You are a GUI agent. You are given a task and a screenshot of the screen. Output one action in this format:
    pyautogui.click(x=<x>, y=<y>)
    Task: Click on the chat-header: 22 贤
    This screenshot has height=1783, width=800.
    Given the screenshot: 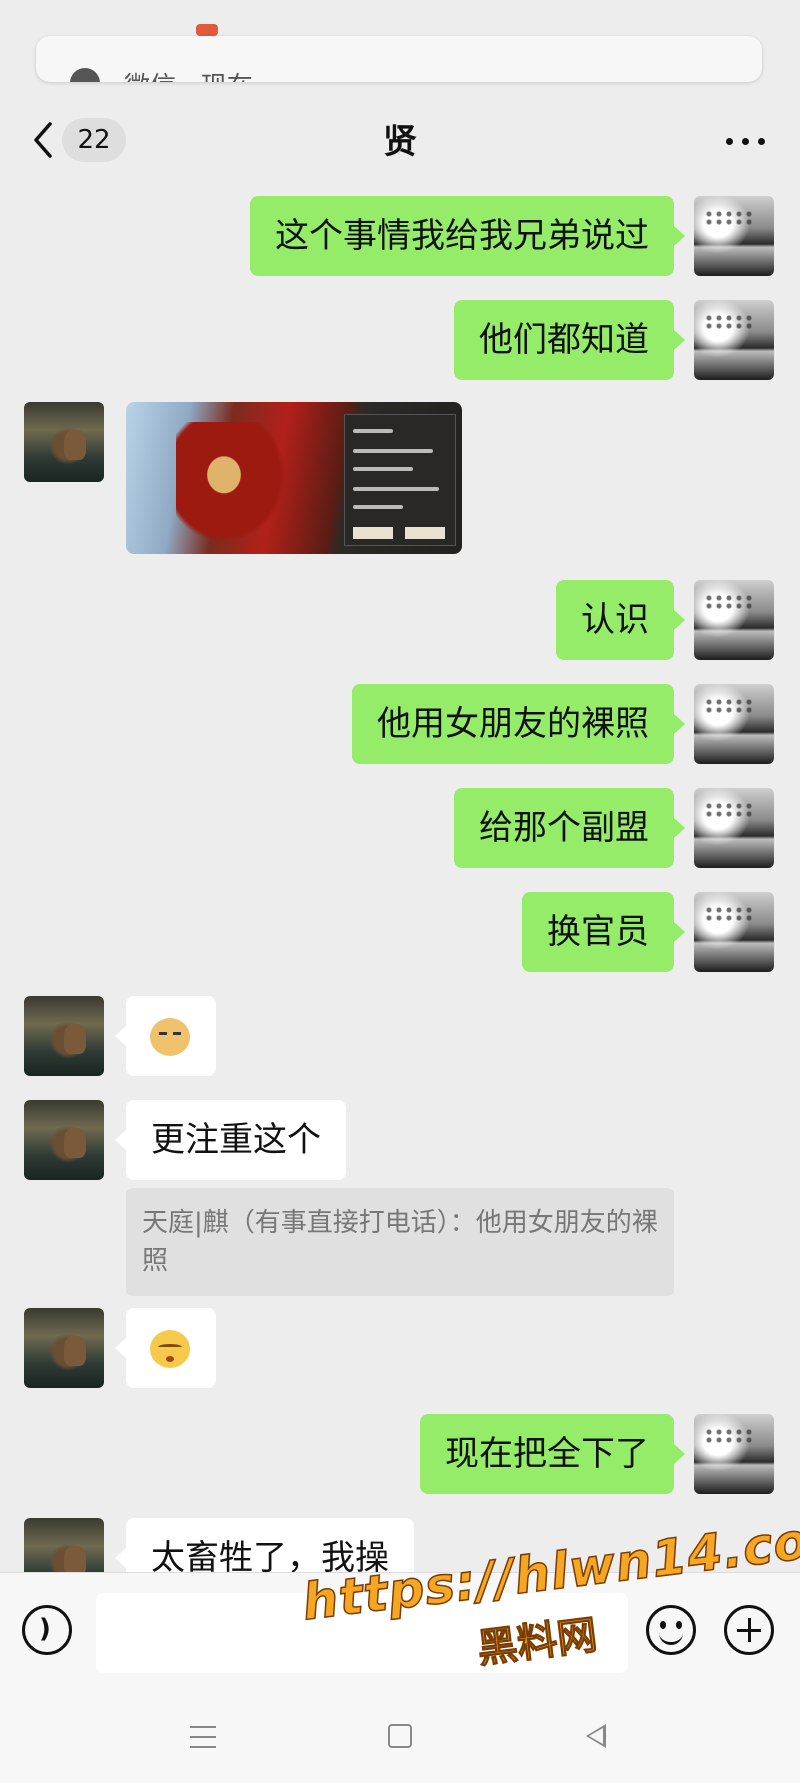 What is the action you would take?
    pyautogui.click(x=400, y=140)
    